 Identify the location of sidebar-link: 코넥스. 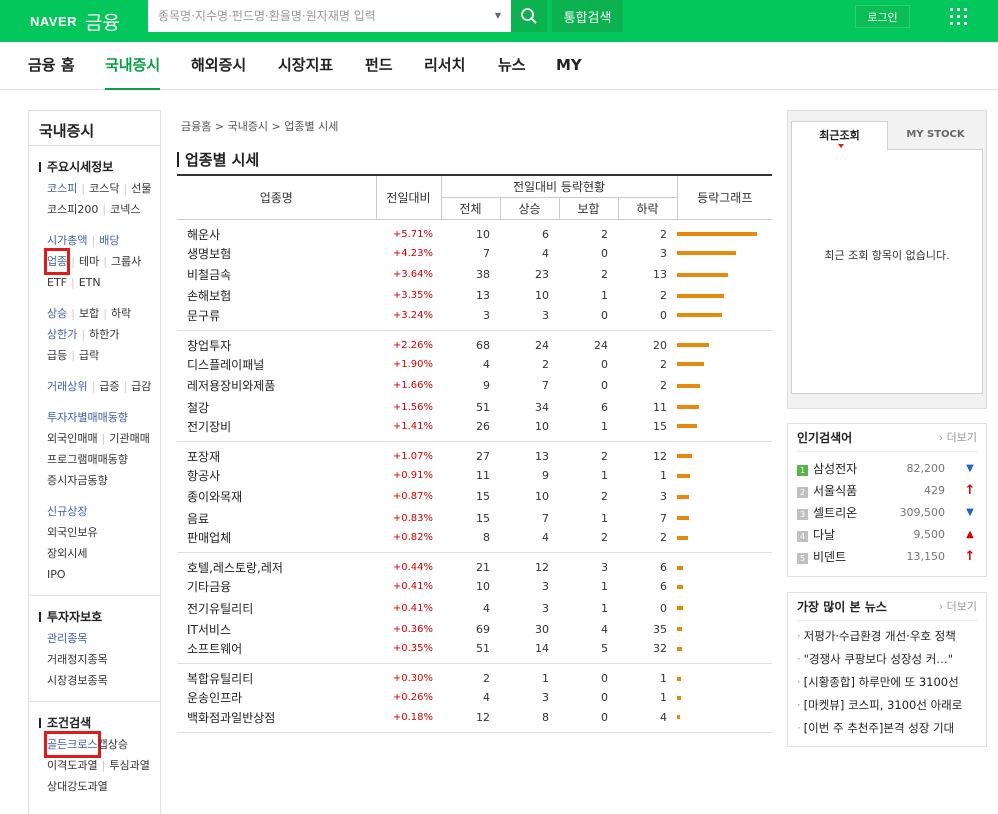
(125, 209).